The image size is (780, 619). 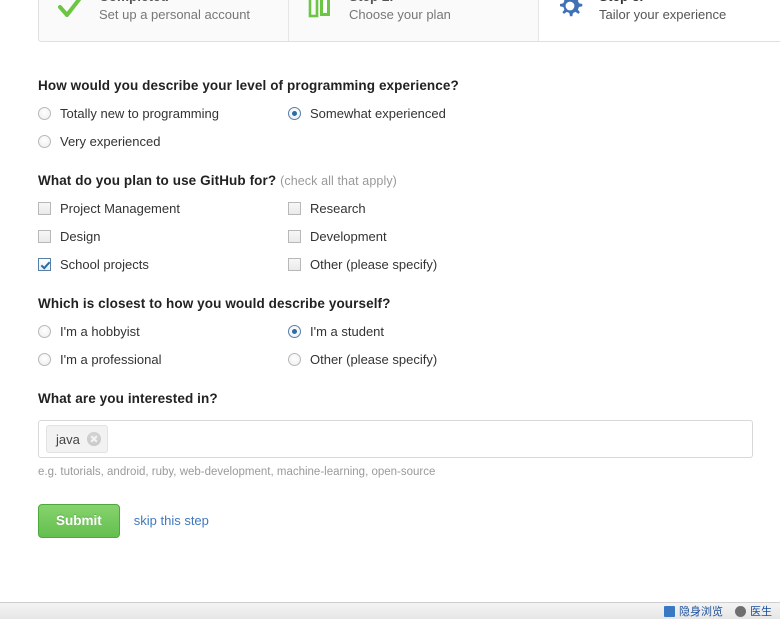 I want to click on option-label: I'm a hobbyist, so click(x=100, y=331).